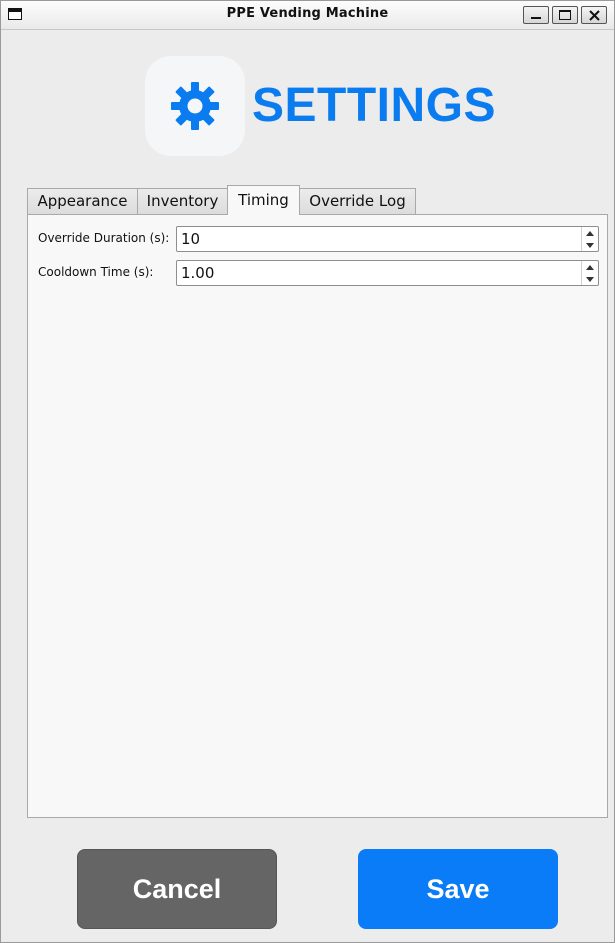 The width and height of the screenshot is (615, 943). Describe the element at coordinates (307, 15) in the screenshot. I see `title-bar: PPE Vending Machine` at that location.